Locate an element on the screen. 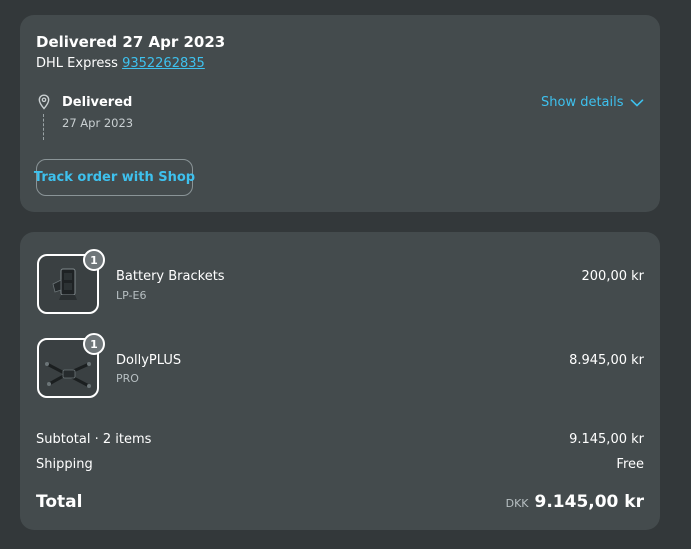  location-pin-icon is located at coordinates (44, 102).